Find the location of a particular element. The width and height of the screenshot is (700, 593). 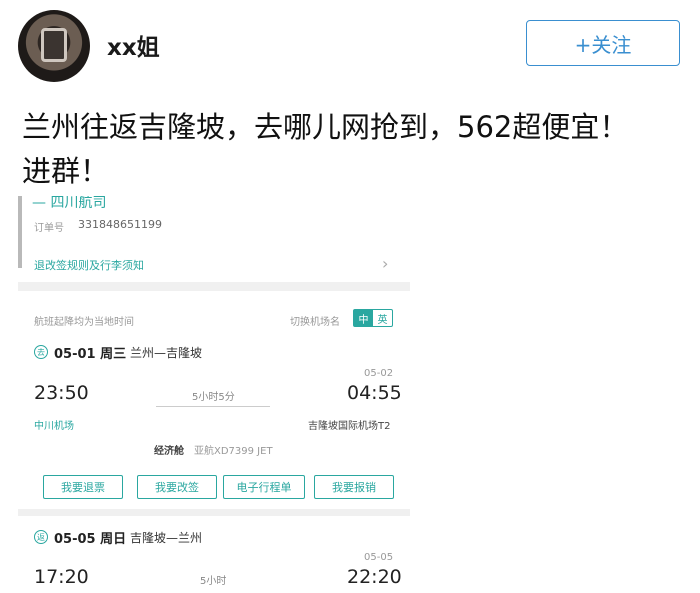

segment-date: 05-05 周日 is located at coordinates (90, 539).